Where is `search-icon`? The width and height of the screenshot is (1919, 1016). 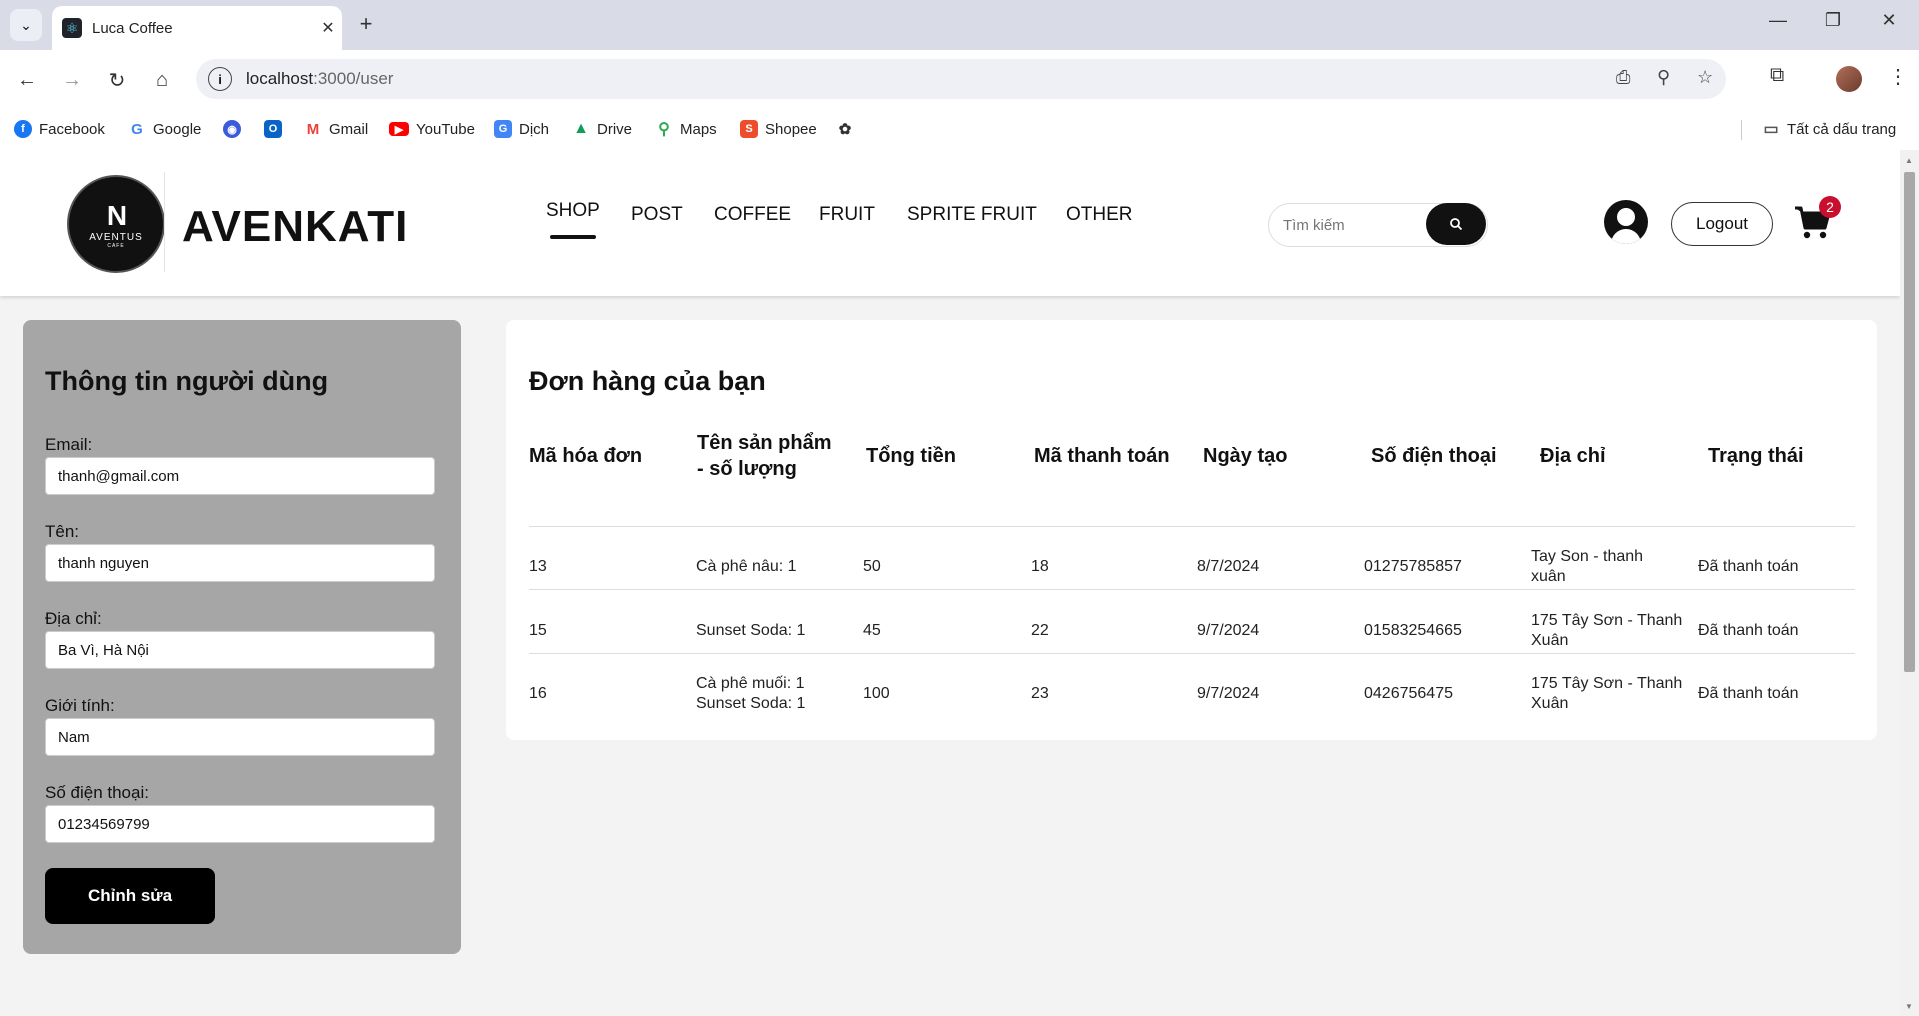 search-icon is located at coordinates (1456, 224).